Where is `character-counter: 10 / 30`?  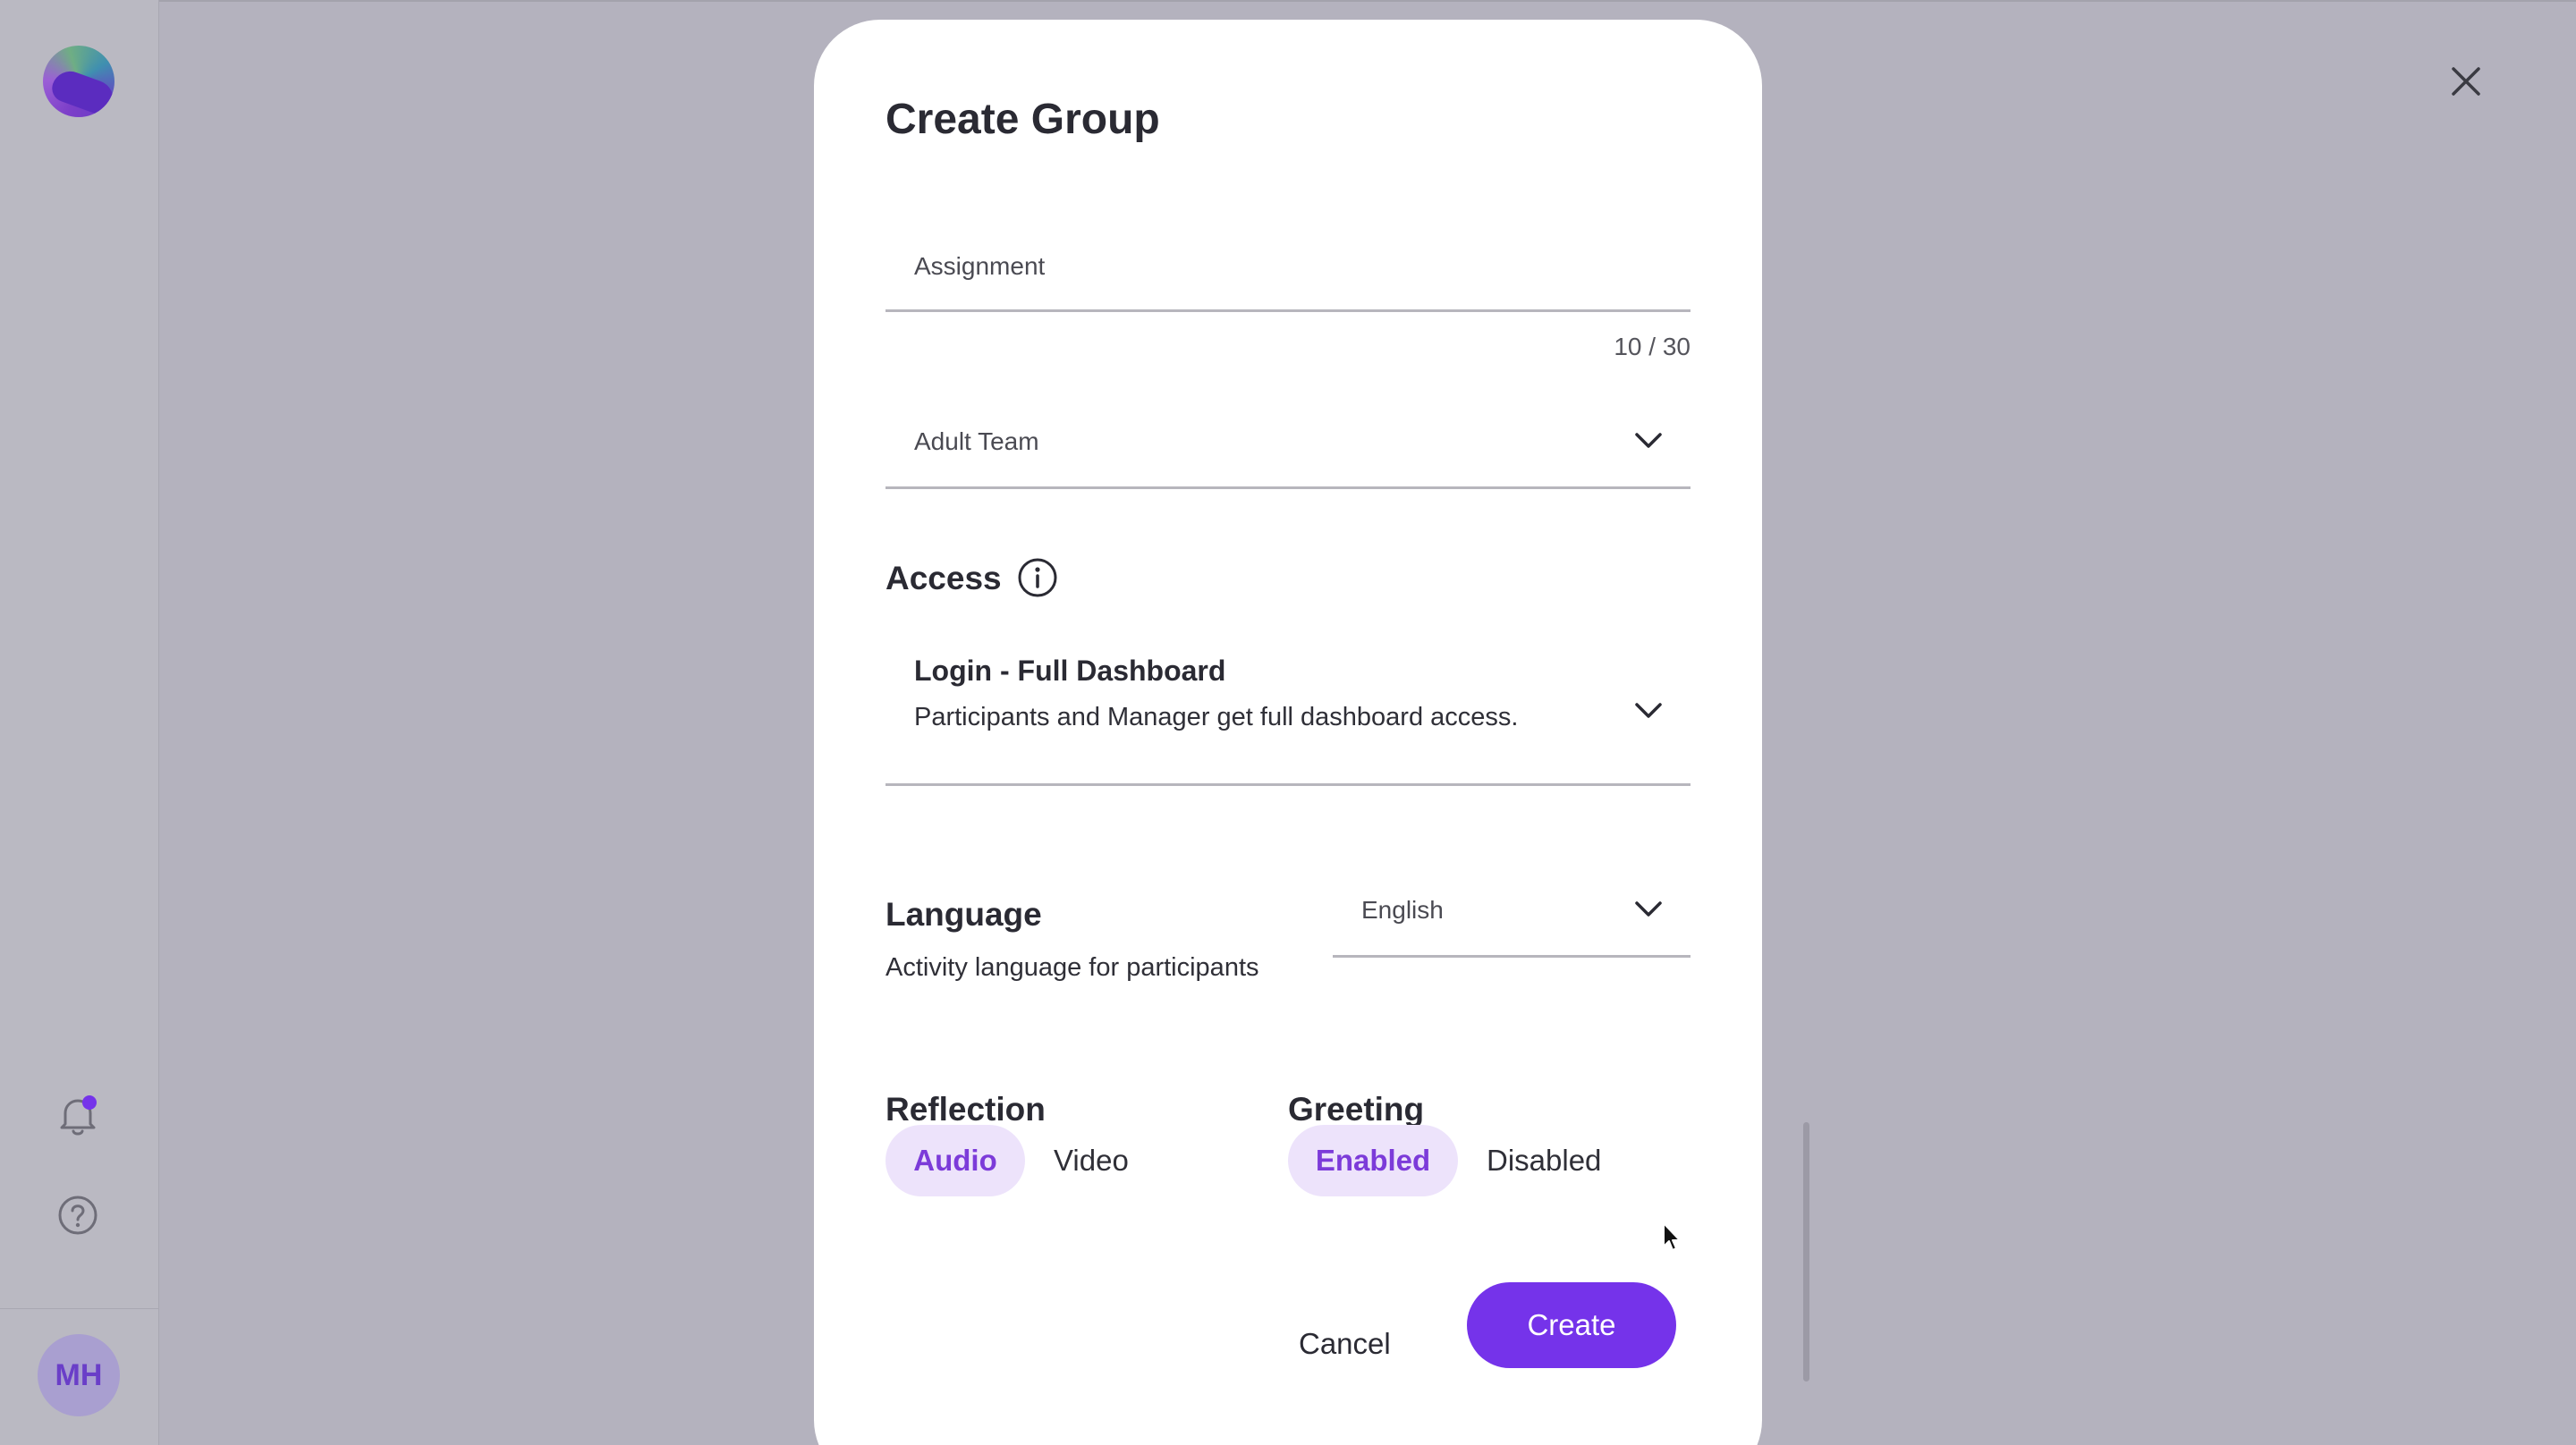
character-counter: 10 / 30 is located at coordinates (1652, 346).